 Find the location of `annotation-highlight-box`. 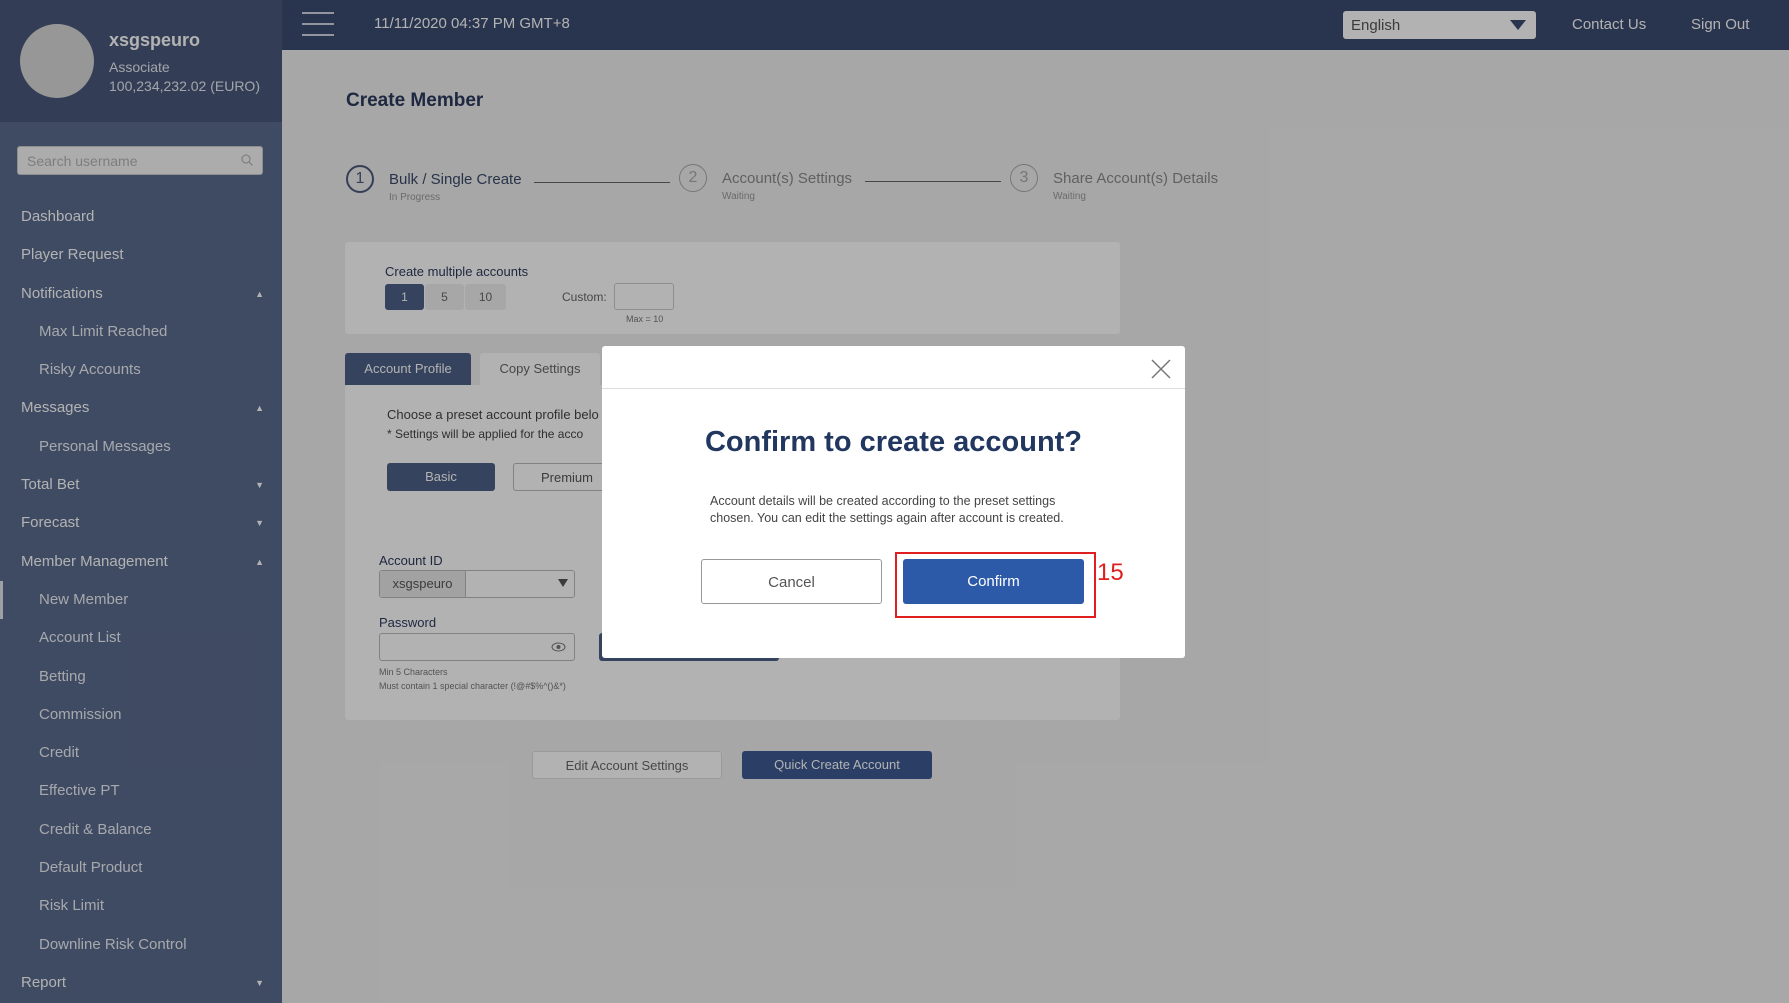

annotation-highlight-box is located at coordinates (995, 585).